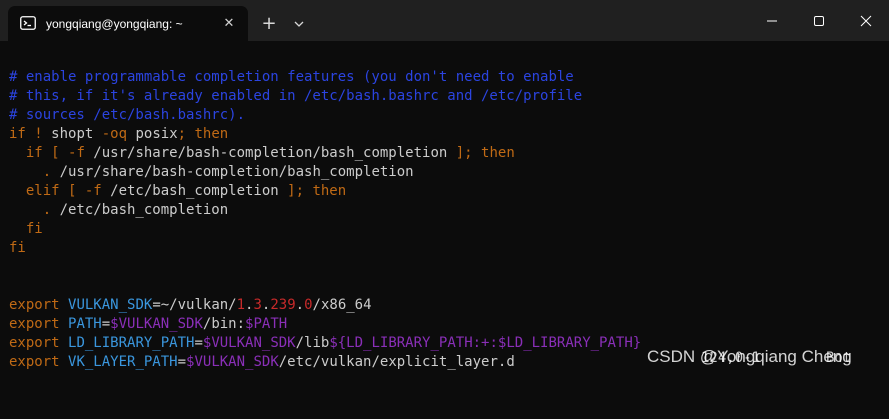 The height and width of the screenshot is (419, 889). I want to click on terminal-line: export PATH=$VULKAN_SDK/bin:$PATH, so click(325, 324).